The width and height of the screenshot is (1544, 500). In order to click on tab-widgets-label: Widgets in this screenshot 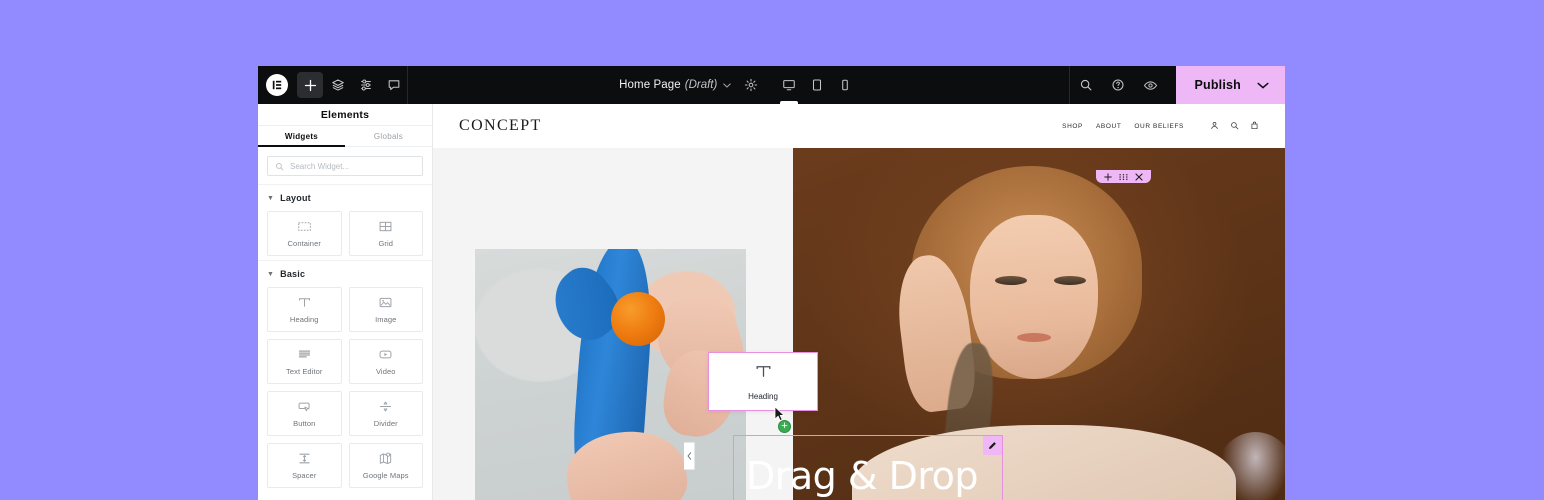, I will do `click(301, 136)`.